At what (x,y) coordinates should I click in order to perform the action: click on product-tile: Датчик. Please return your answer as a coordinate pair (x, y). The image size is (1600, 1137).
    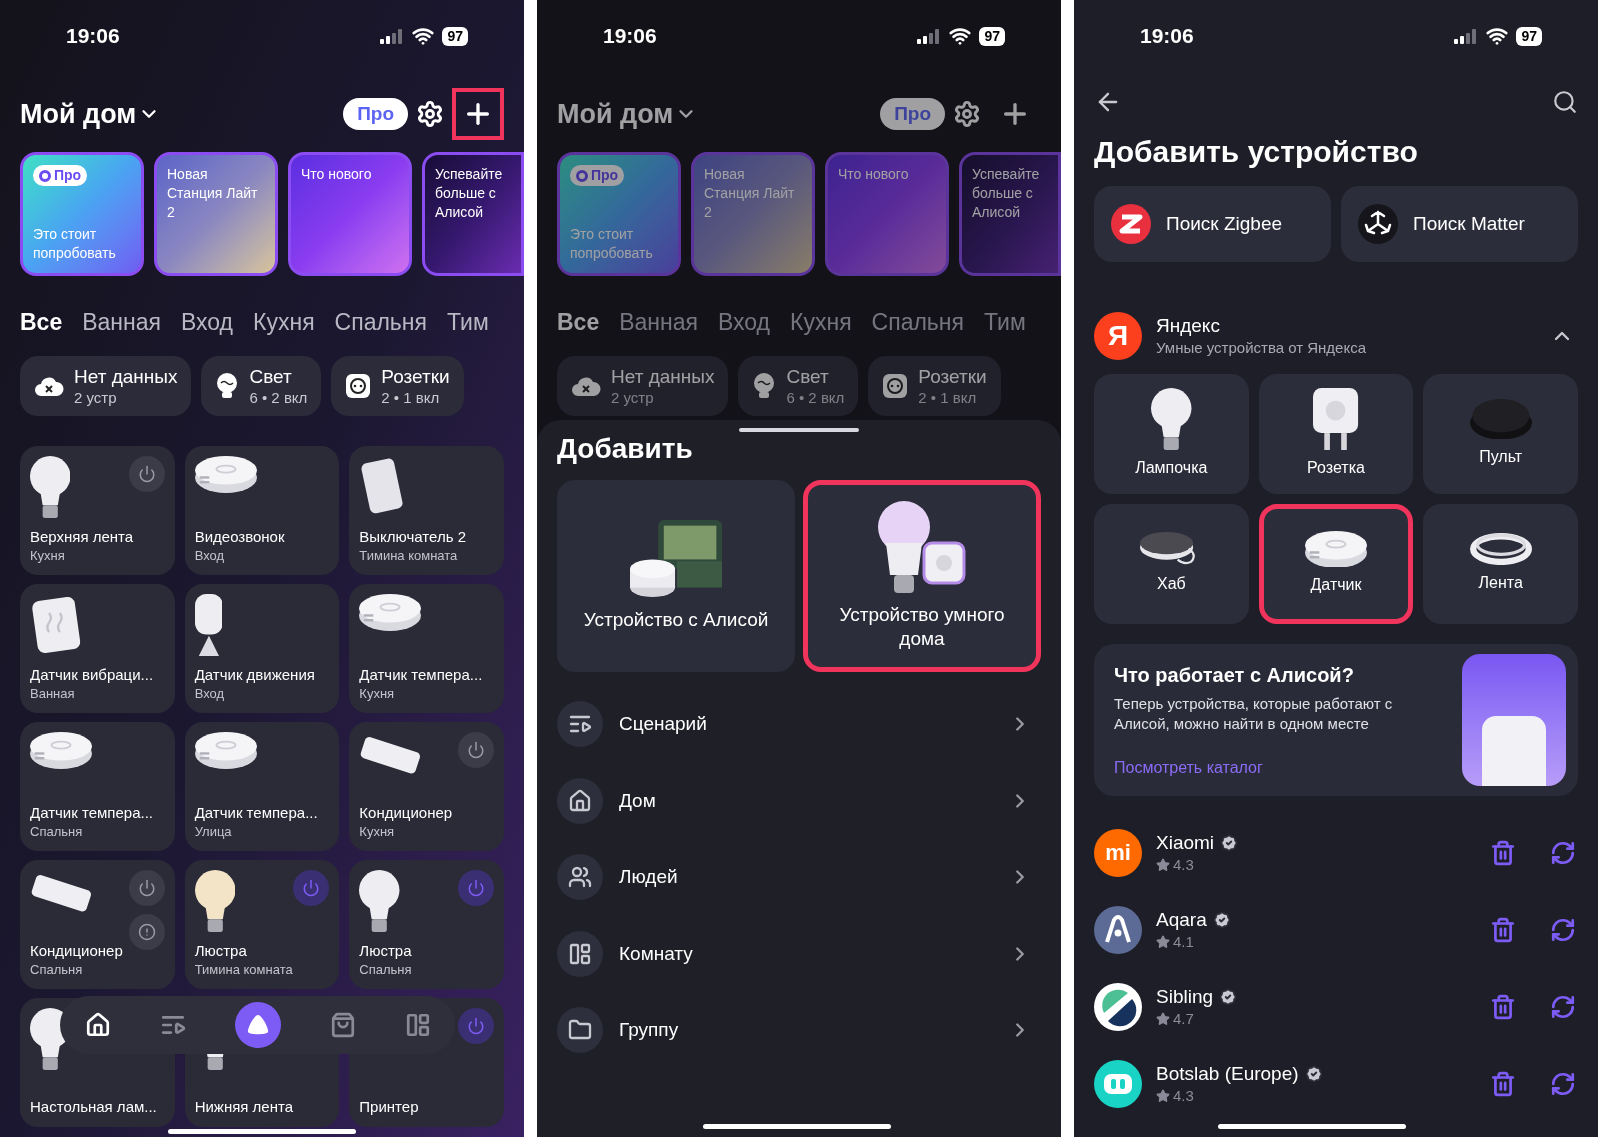
    Looking at the image, I should click on (1336, 564).